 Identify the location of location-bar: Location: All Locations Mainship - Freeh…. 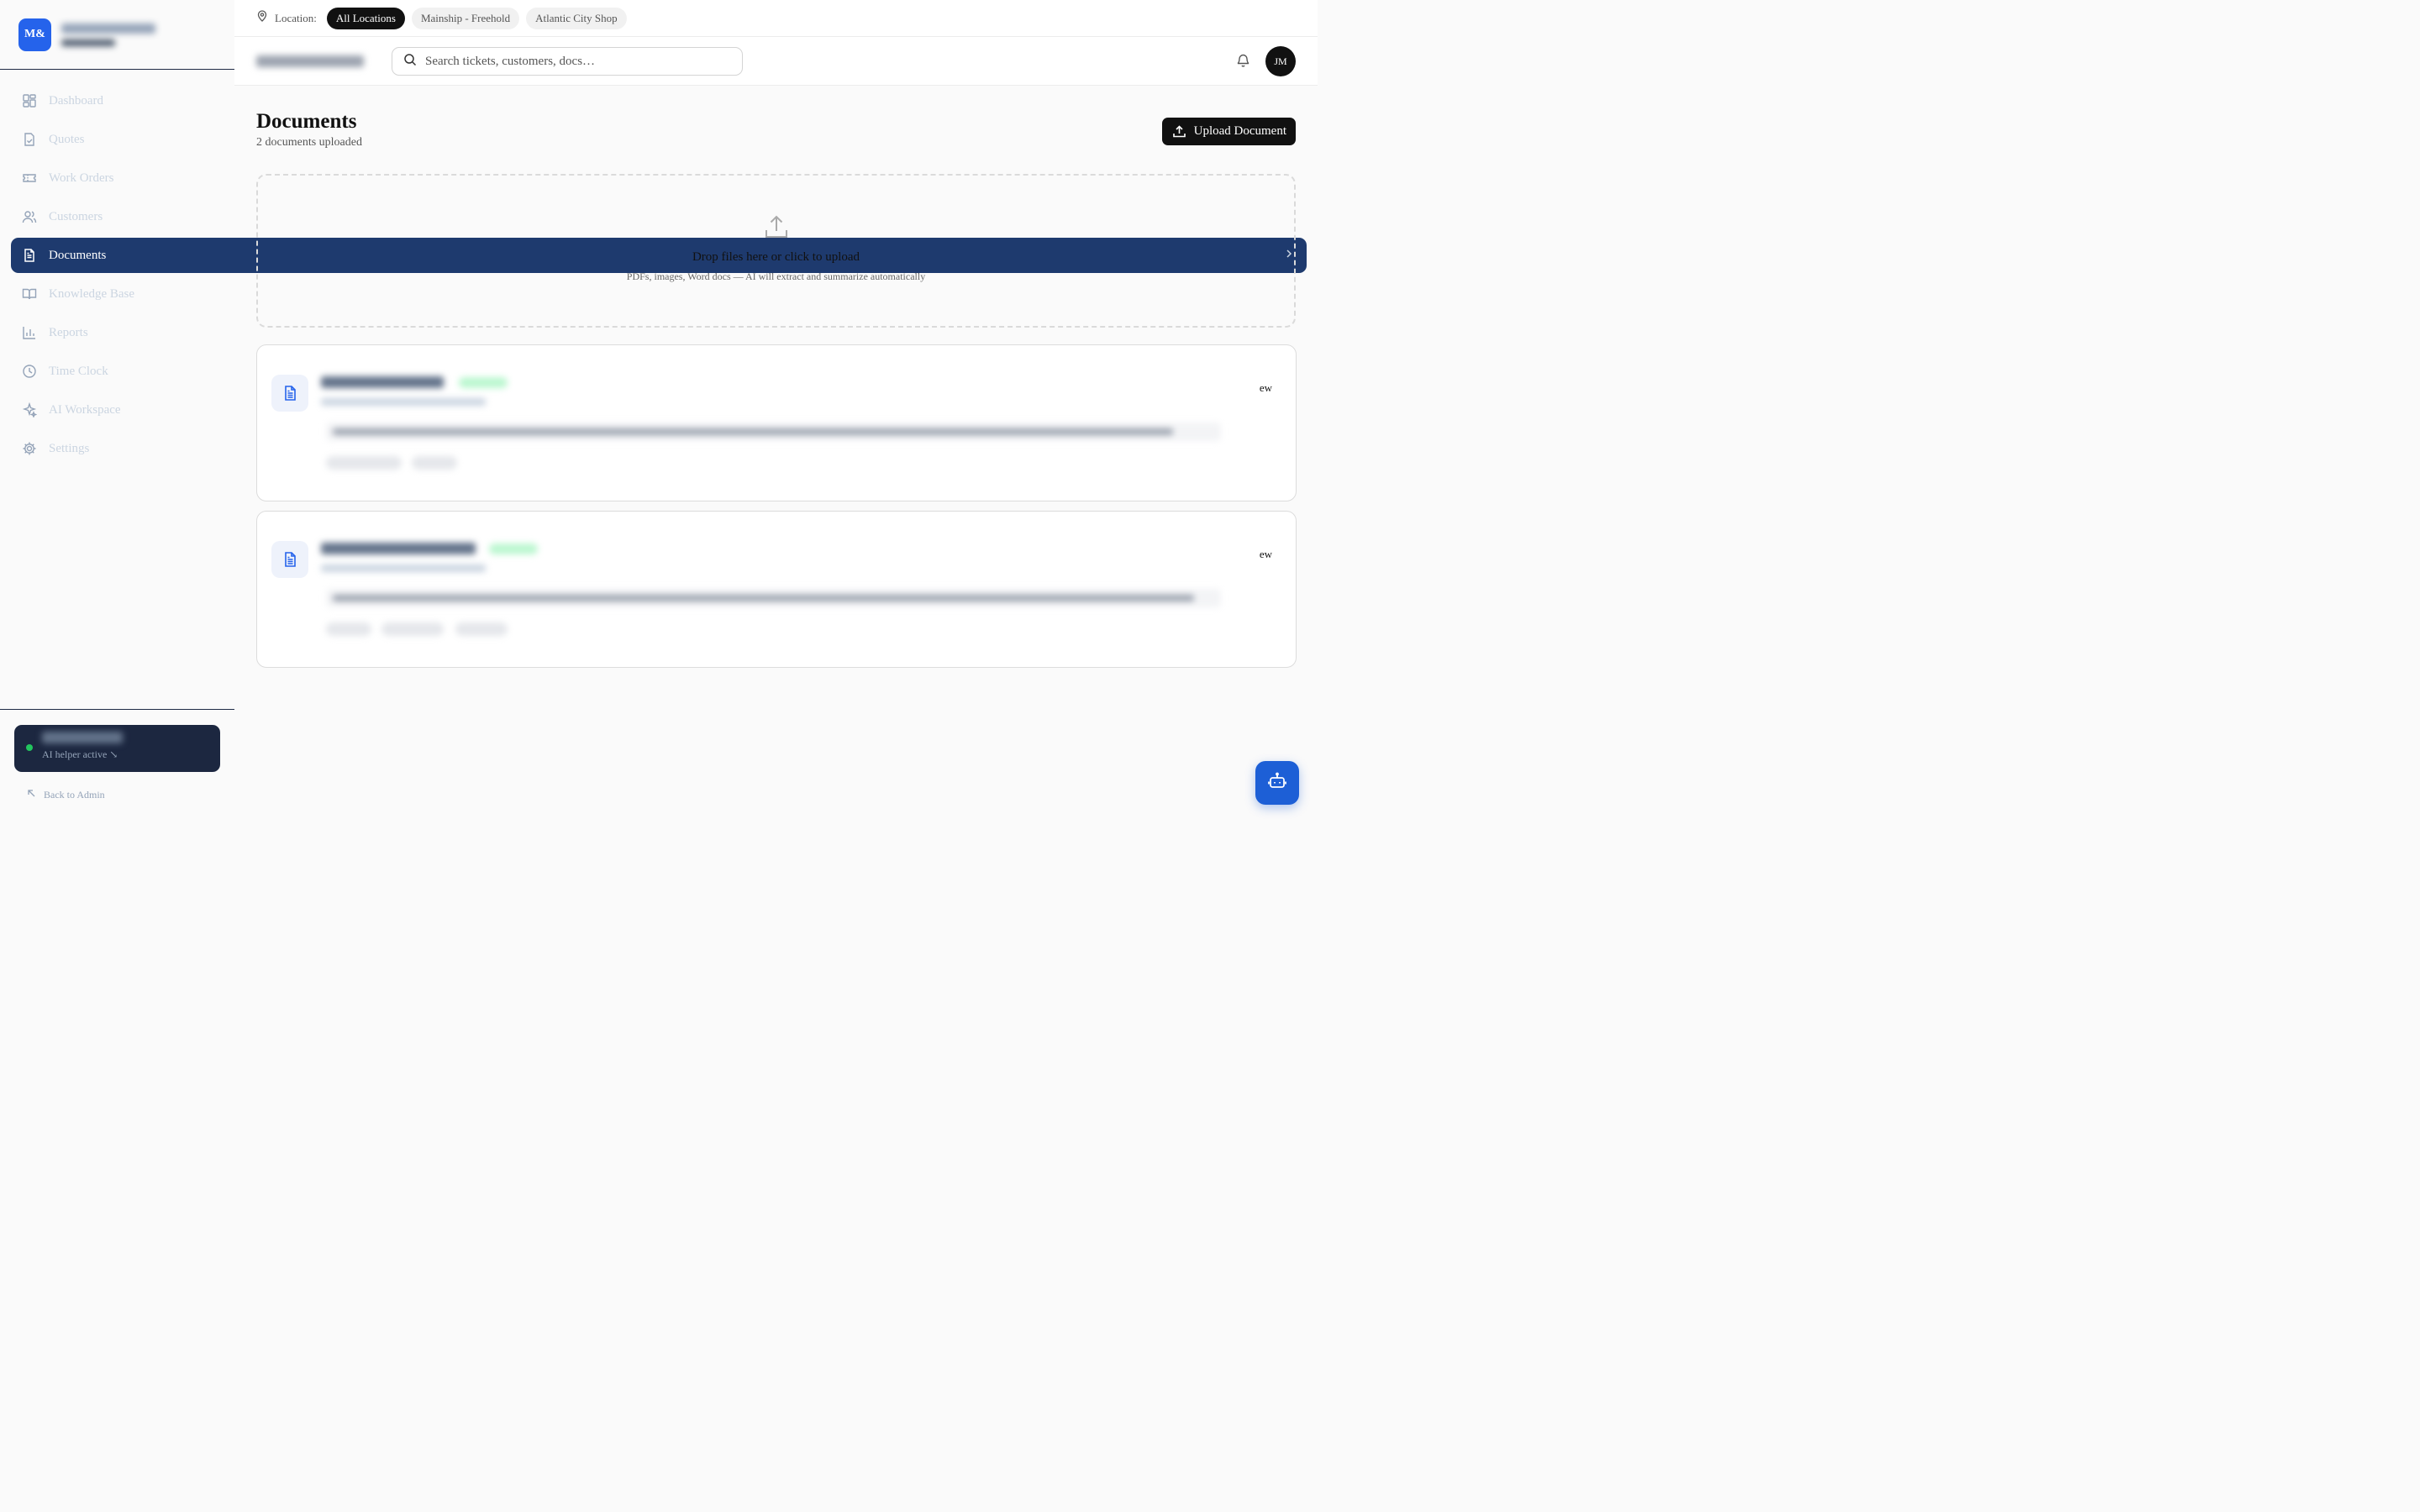
(776, 18).